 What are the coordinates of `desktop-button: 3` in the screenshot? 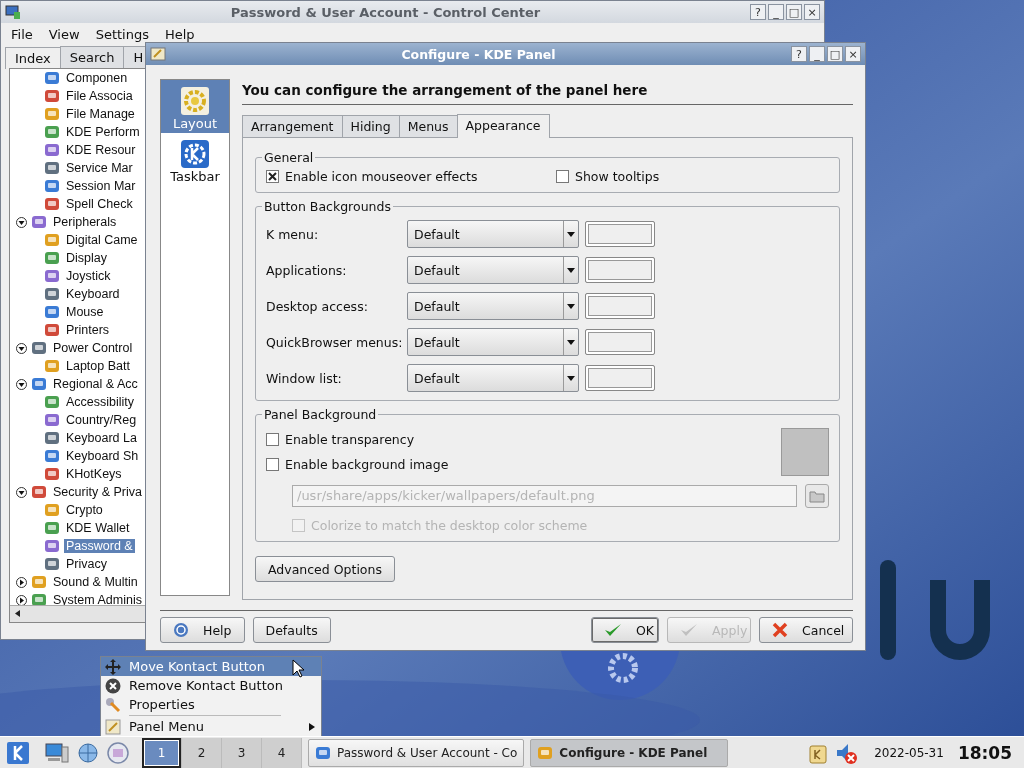 It's located at (242, 752).